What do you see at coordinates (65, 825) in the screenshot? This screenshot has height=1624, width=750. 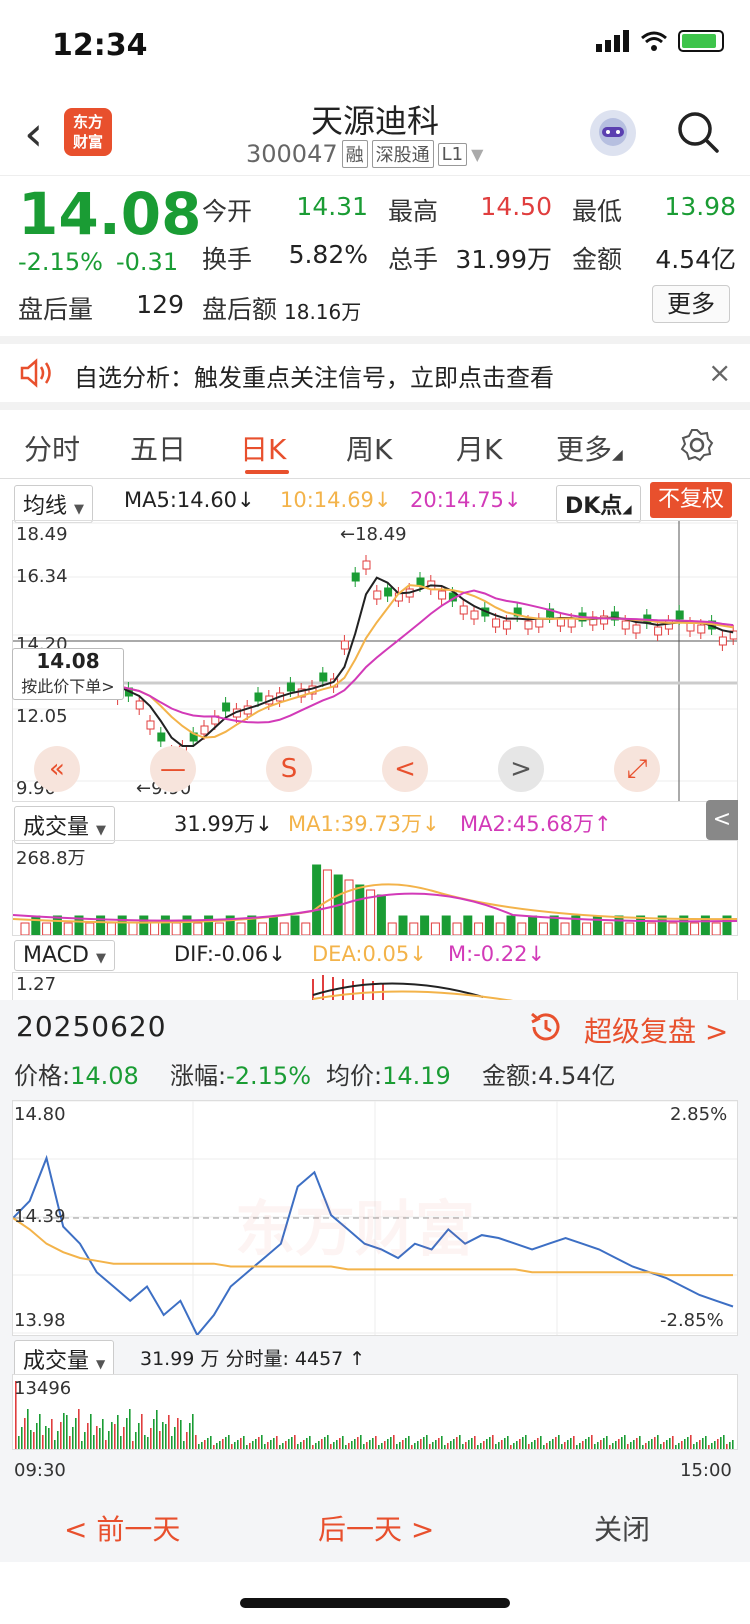 I see `volume-select: 成交量 ▼` at bounding box center [65, 825].